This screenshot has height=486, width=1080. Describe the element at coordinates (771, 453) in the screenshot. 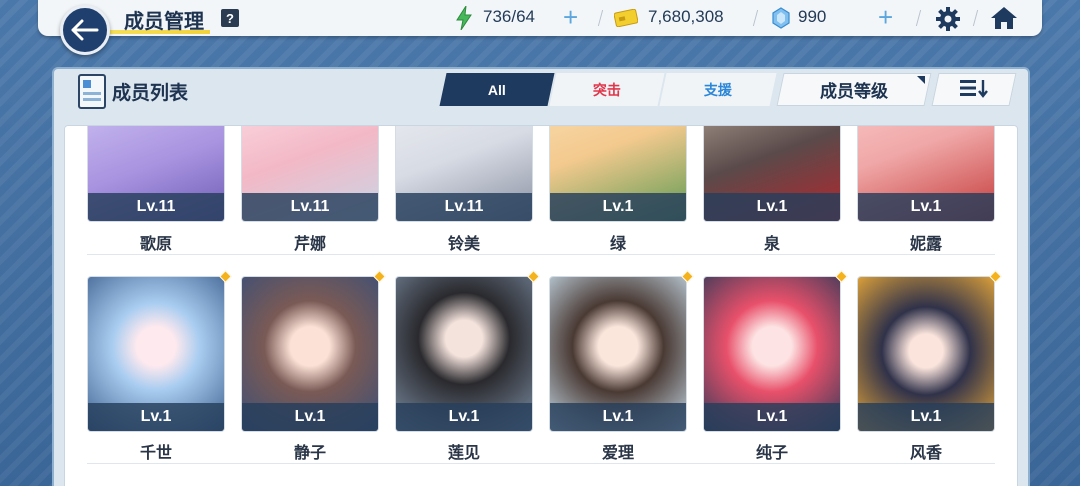

I see `member-name: 纯子` at that location.